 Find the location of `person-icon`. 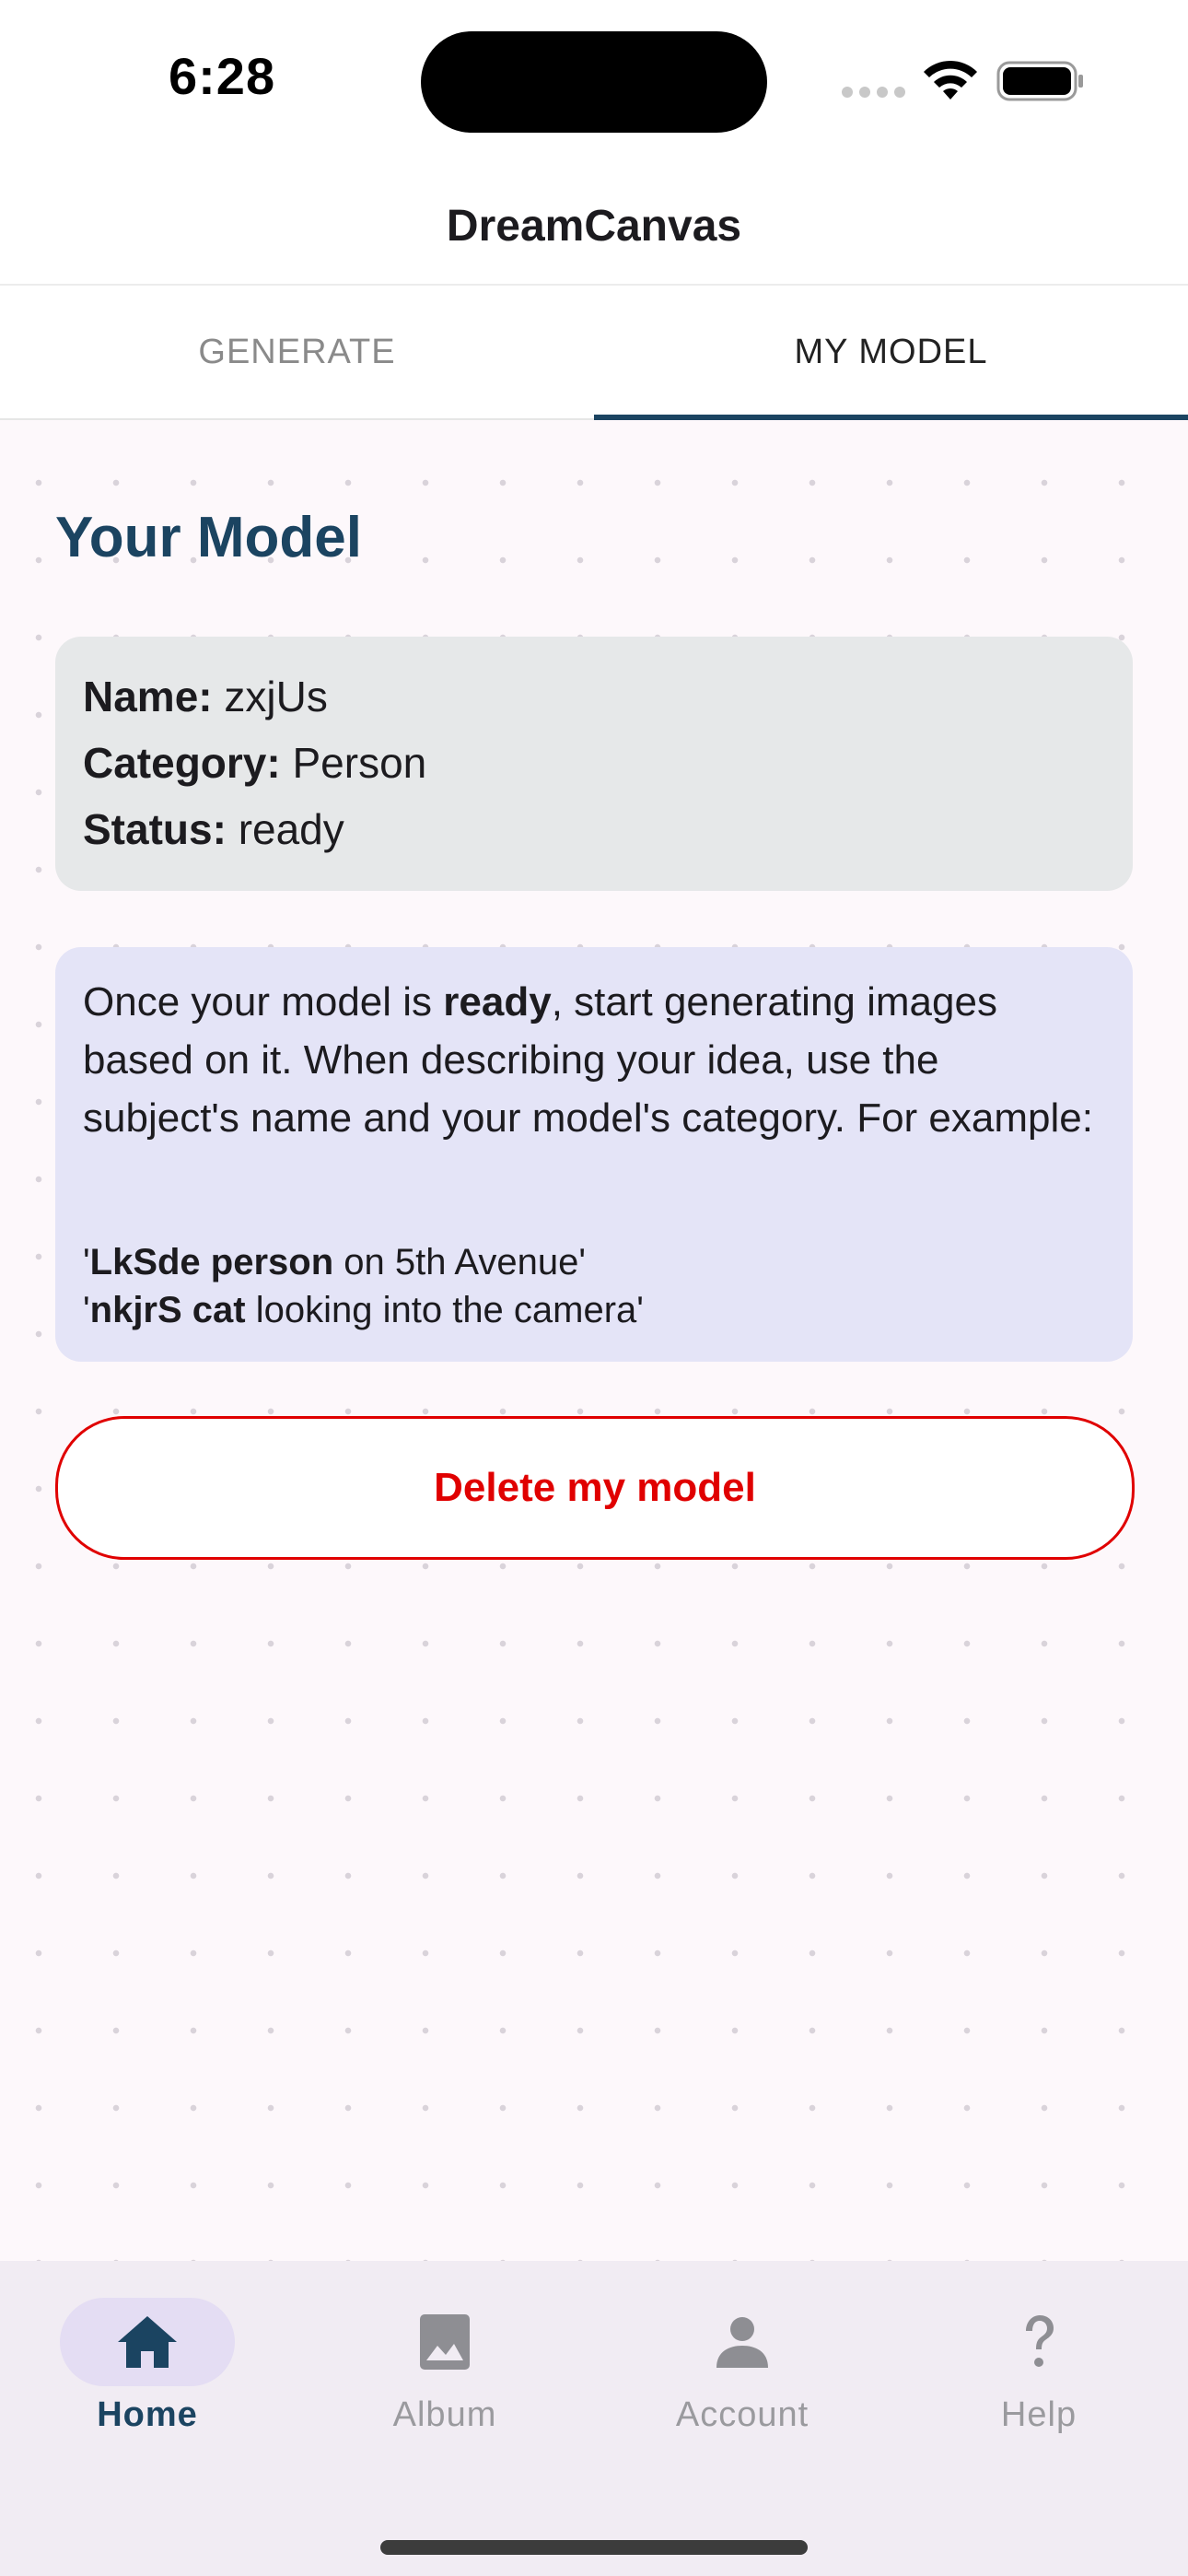

person-icon is located at coordinates (742, 2342).